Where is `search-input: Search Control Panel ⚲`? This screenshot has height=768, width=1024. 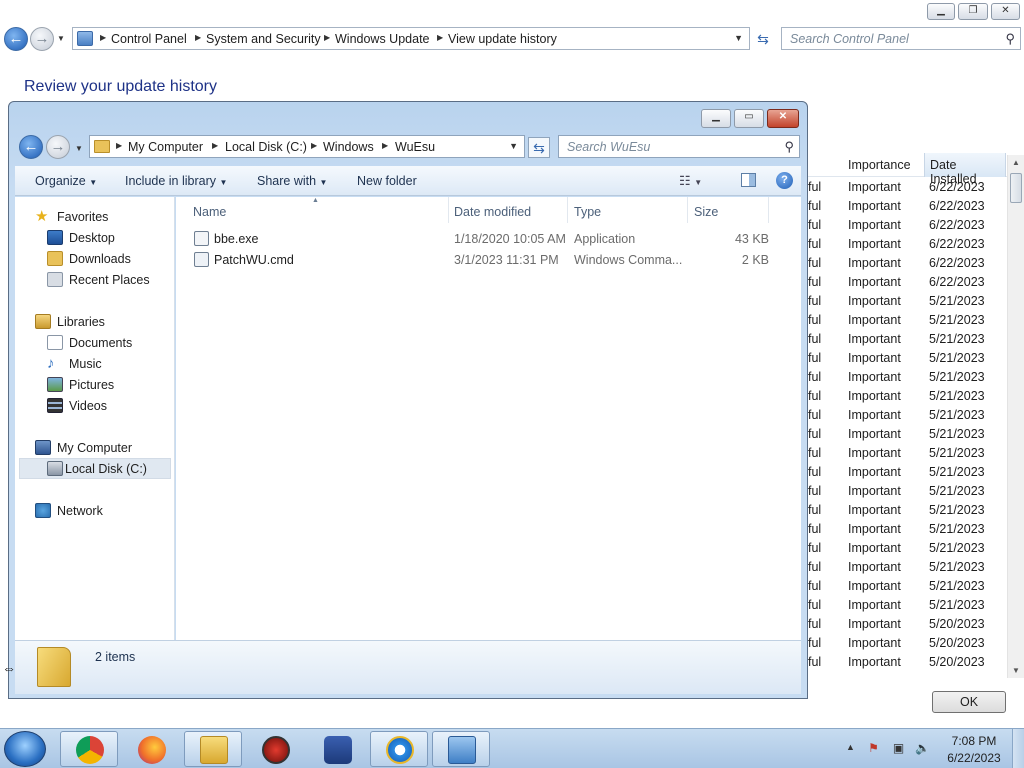 search-input: Search Control Panel ⚲ is located at coordinates (901, 38).